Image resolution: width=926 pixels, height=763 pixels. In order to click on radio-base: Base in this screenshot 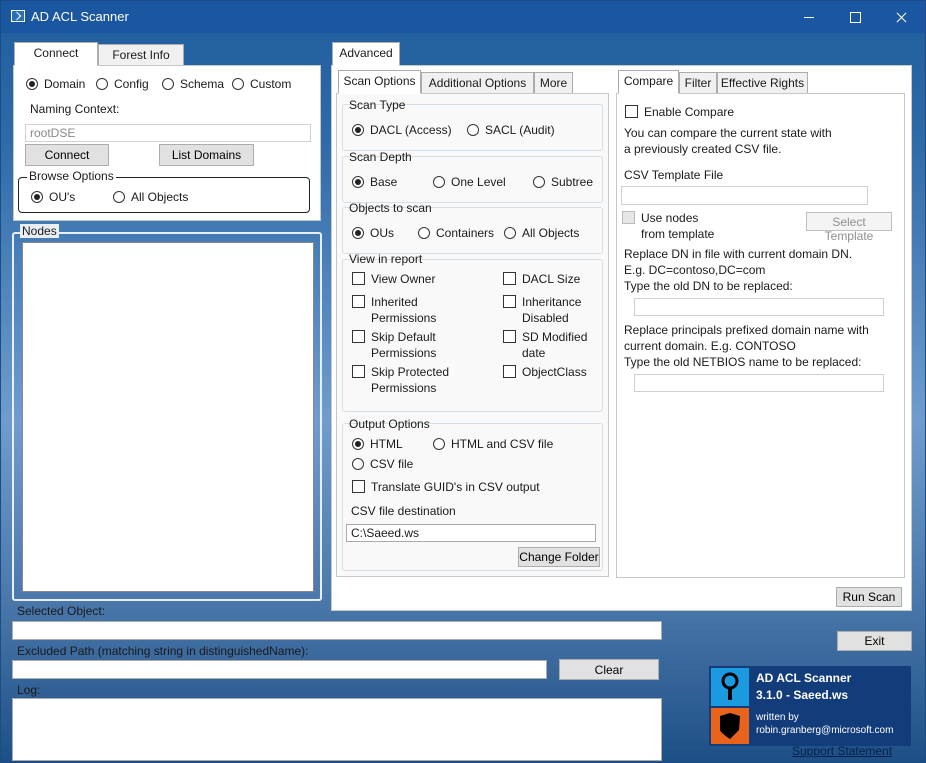, I will do `click(374, 182)`.